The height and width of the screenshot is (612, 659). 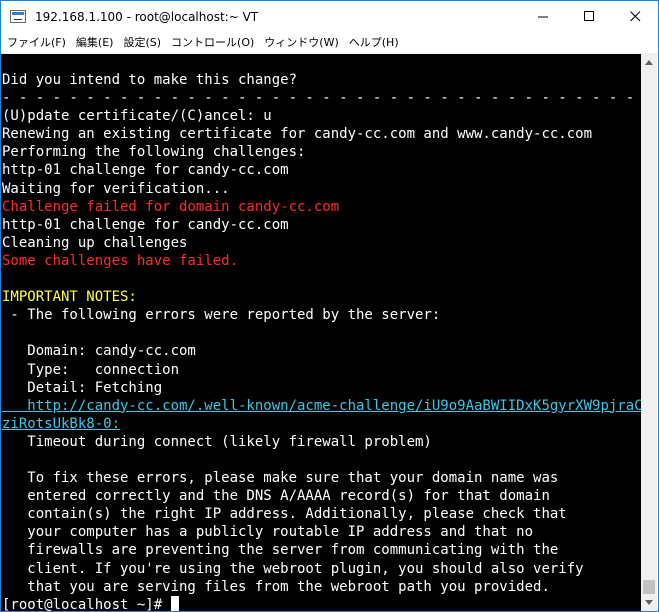 I want to click on terminal-error-line: Some challenges have failed., so click(x=120, y=260).